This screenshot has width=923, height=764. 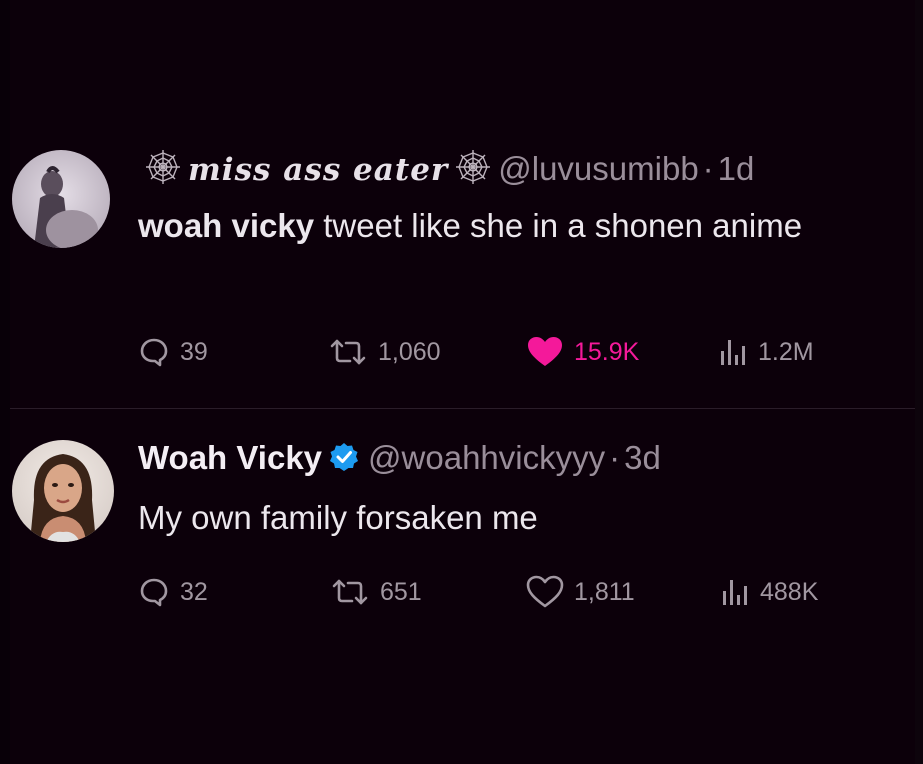 I want to click on display-name: miss ass eater, so click(x=318, y=170).